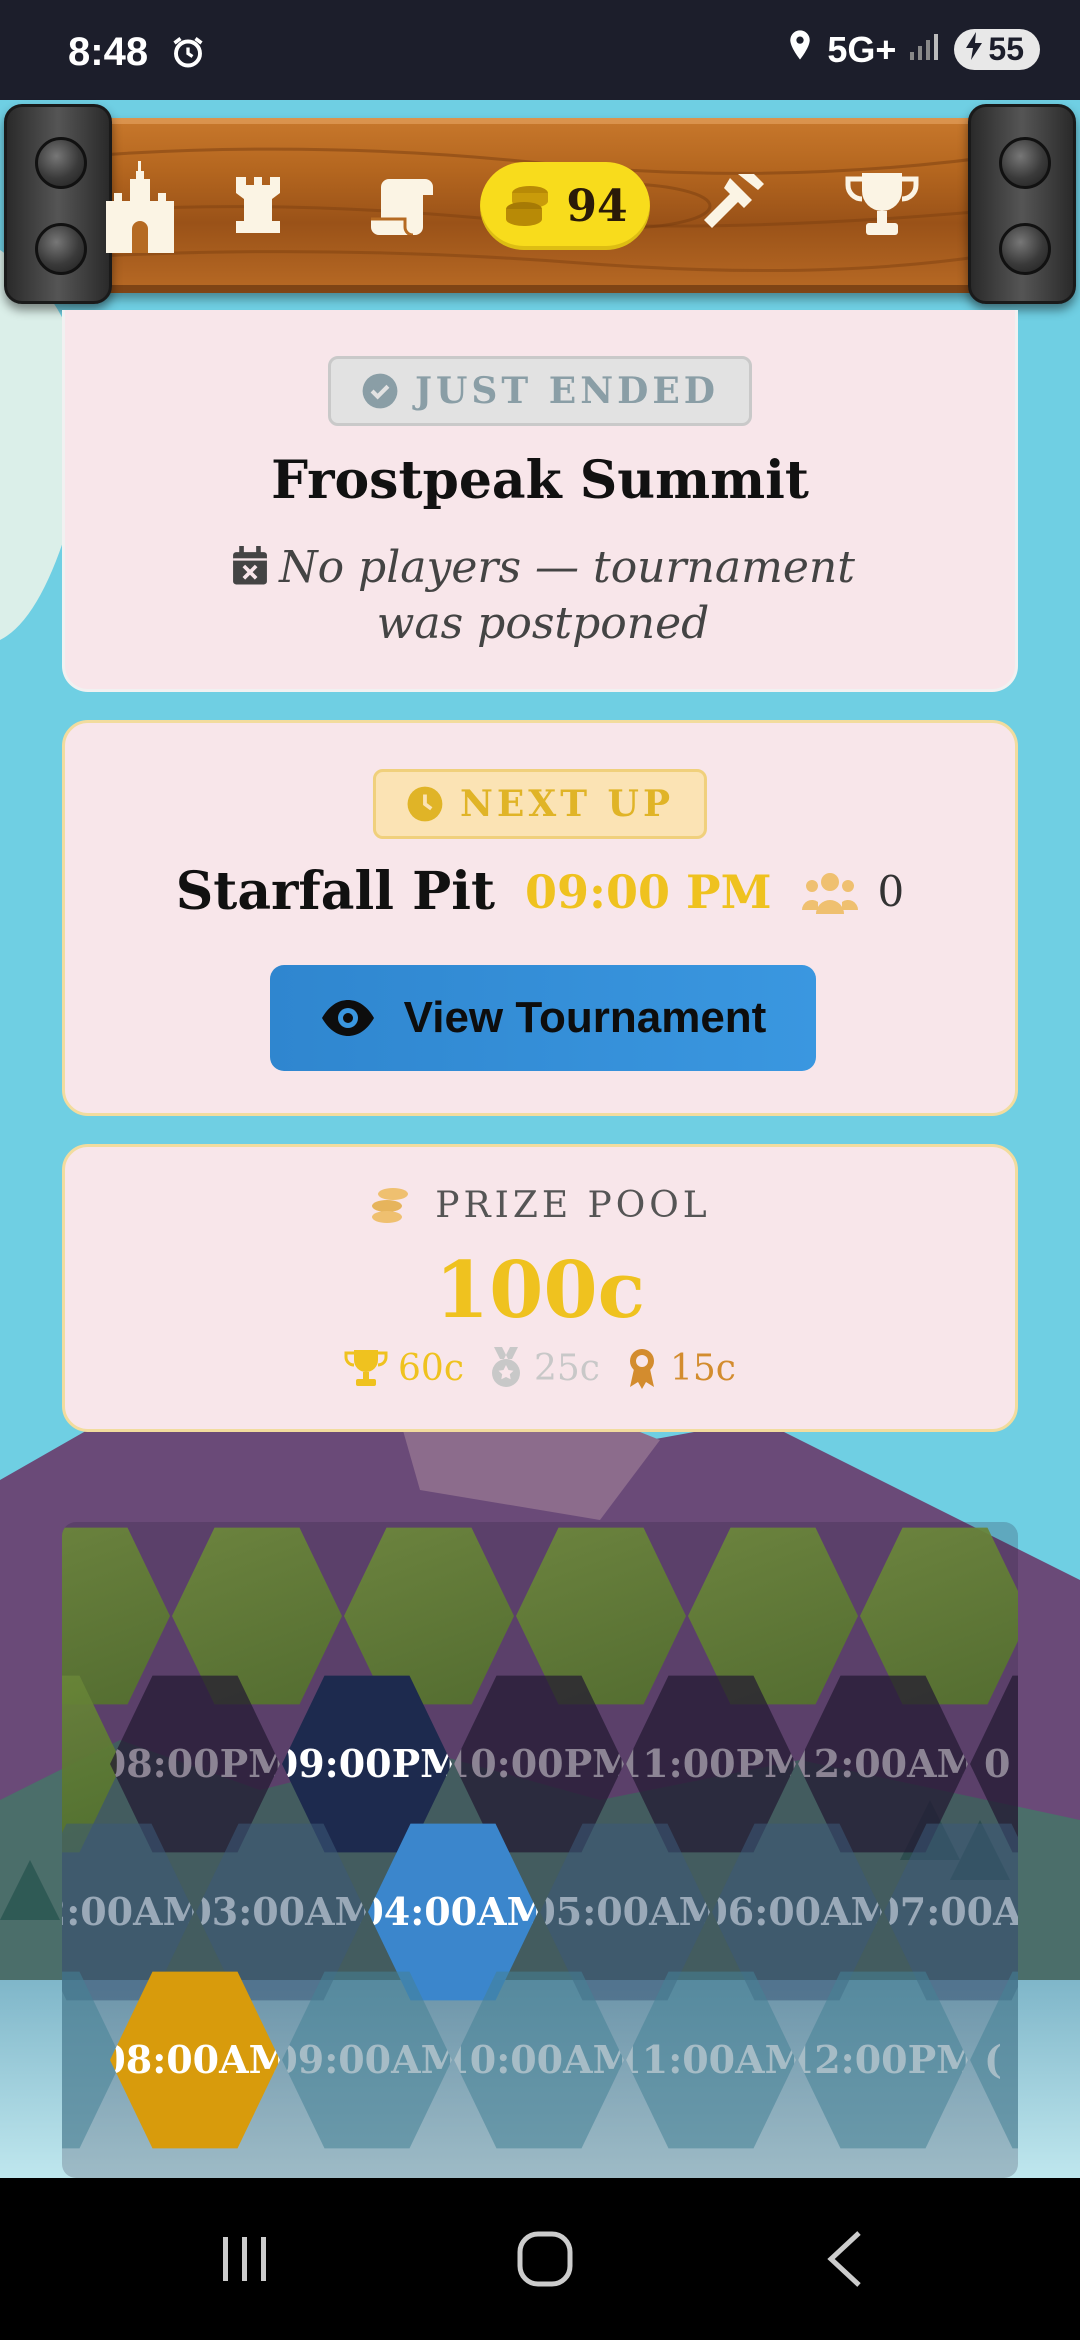 The height and width of the screenshot is (2340, 1080). I want to click on second-prize: 25c, so click(544, 1368).